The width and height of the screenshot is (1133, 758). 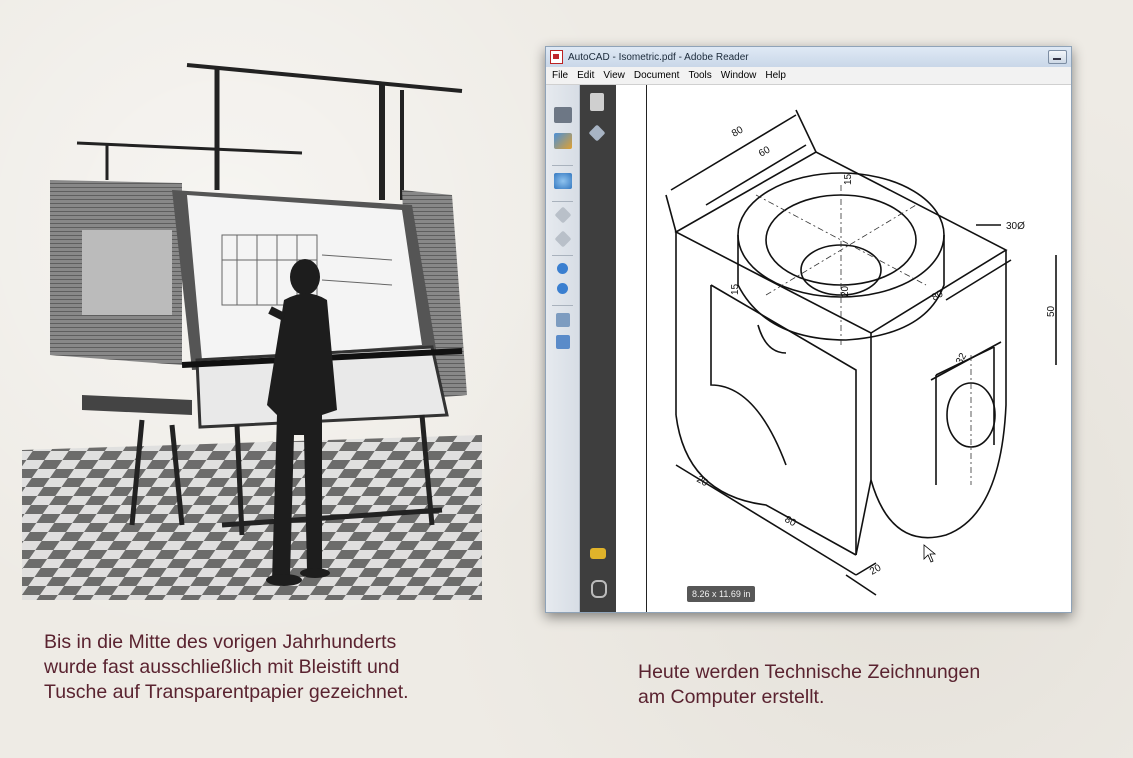 What do you see at coordinates (765, 151) in the screenshot?
I see `dim-60-top: 60` at bounding box center [765, 151].